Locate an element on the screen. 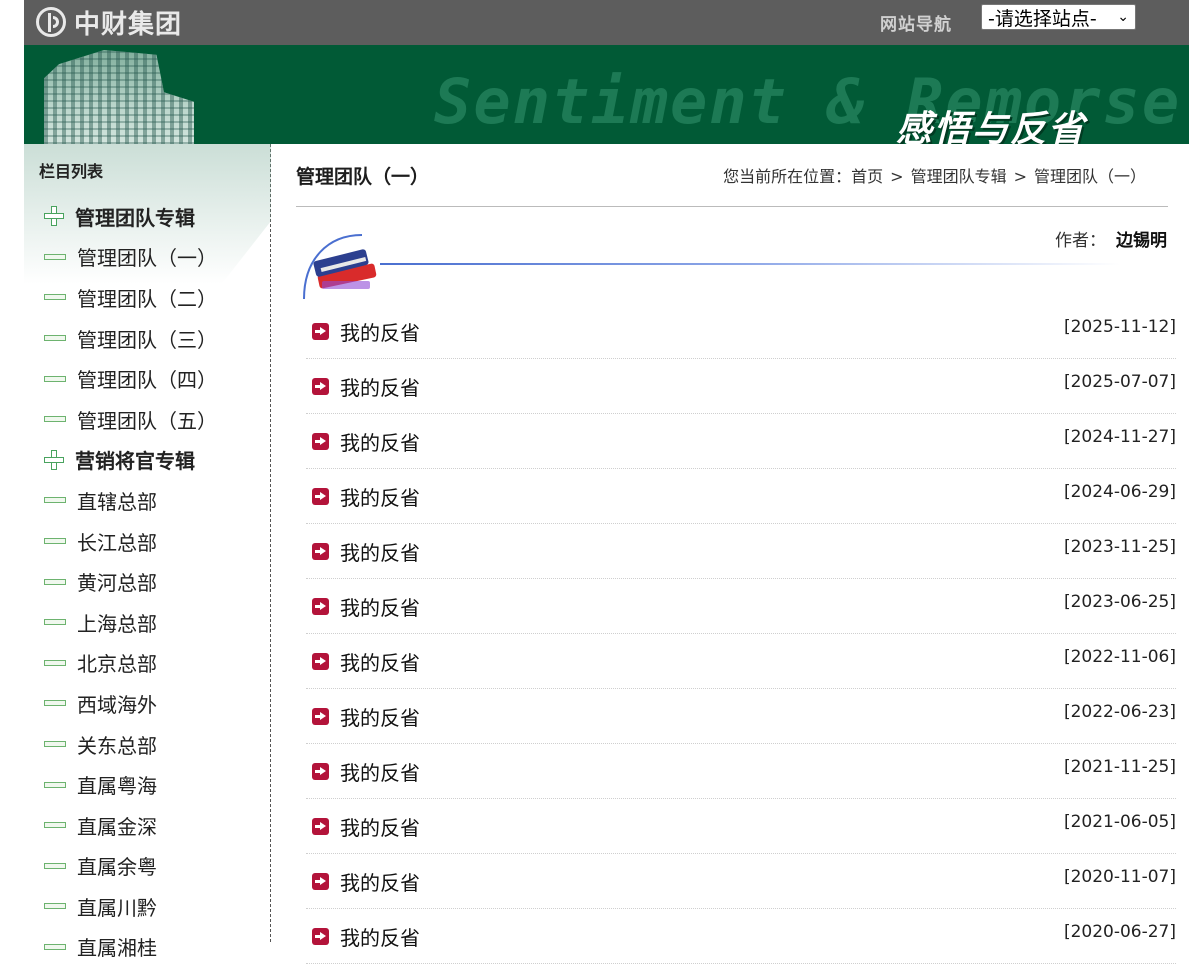  article-row: 我的反省 [2024-06-29] is located at coordinates (741, 496).